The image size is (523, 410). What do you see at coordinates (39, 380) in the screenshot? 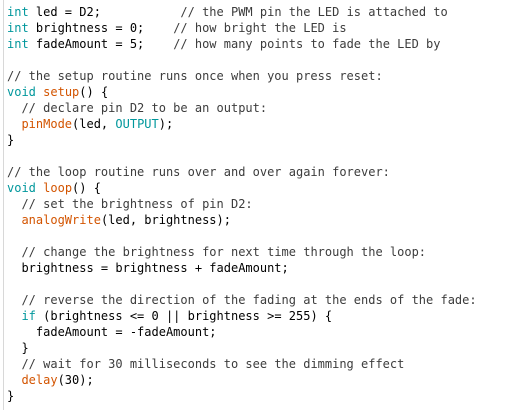
I see `function-token: delay` at bounding box center [39, 380].